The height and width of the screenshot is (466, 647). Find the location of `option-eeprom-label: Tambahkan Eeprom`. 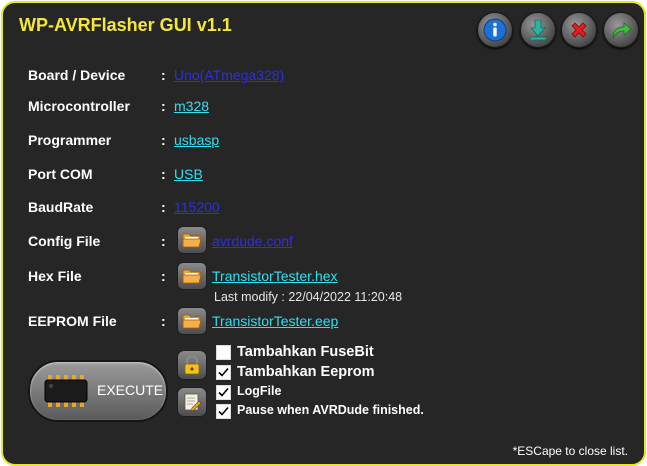

option-eeprom-label: Tambahkan Eeprom is located at coordinates (306, 372).